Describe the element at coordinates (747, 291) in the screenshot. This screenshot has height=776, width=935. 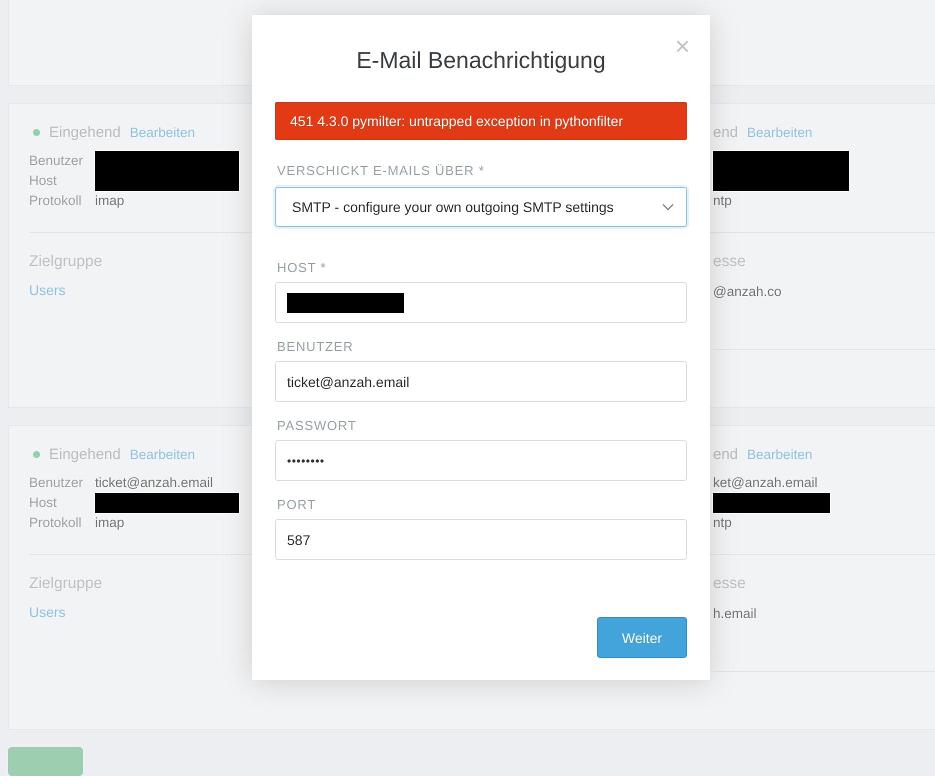
I see `address-value: @anzah.co` at that location.